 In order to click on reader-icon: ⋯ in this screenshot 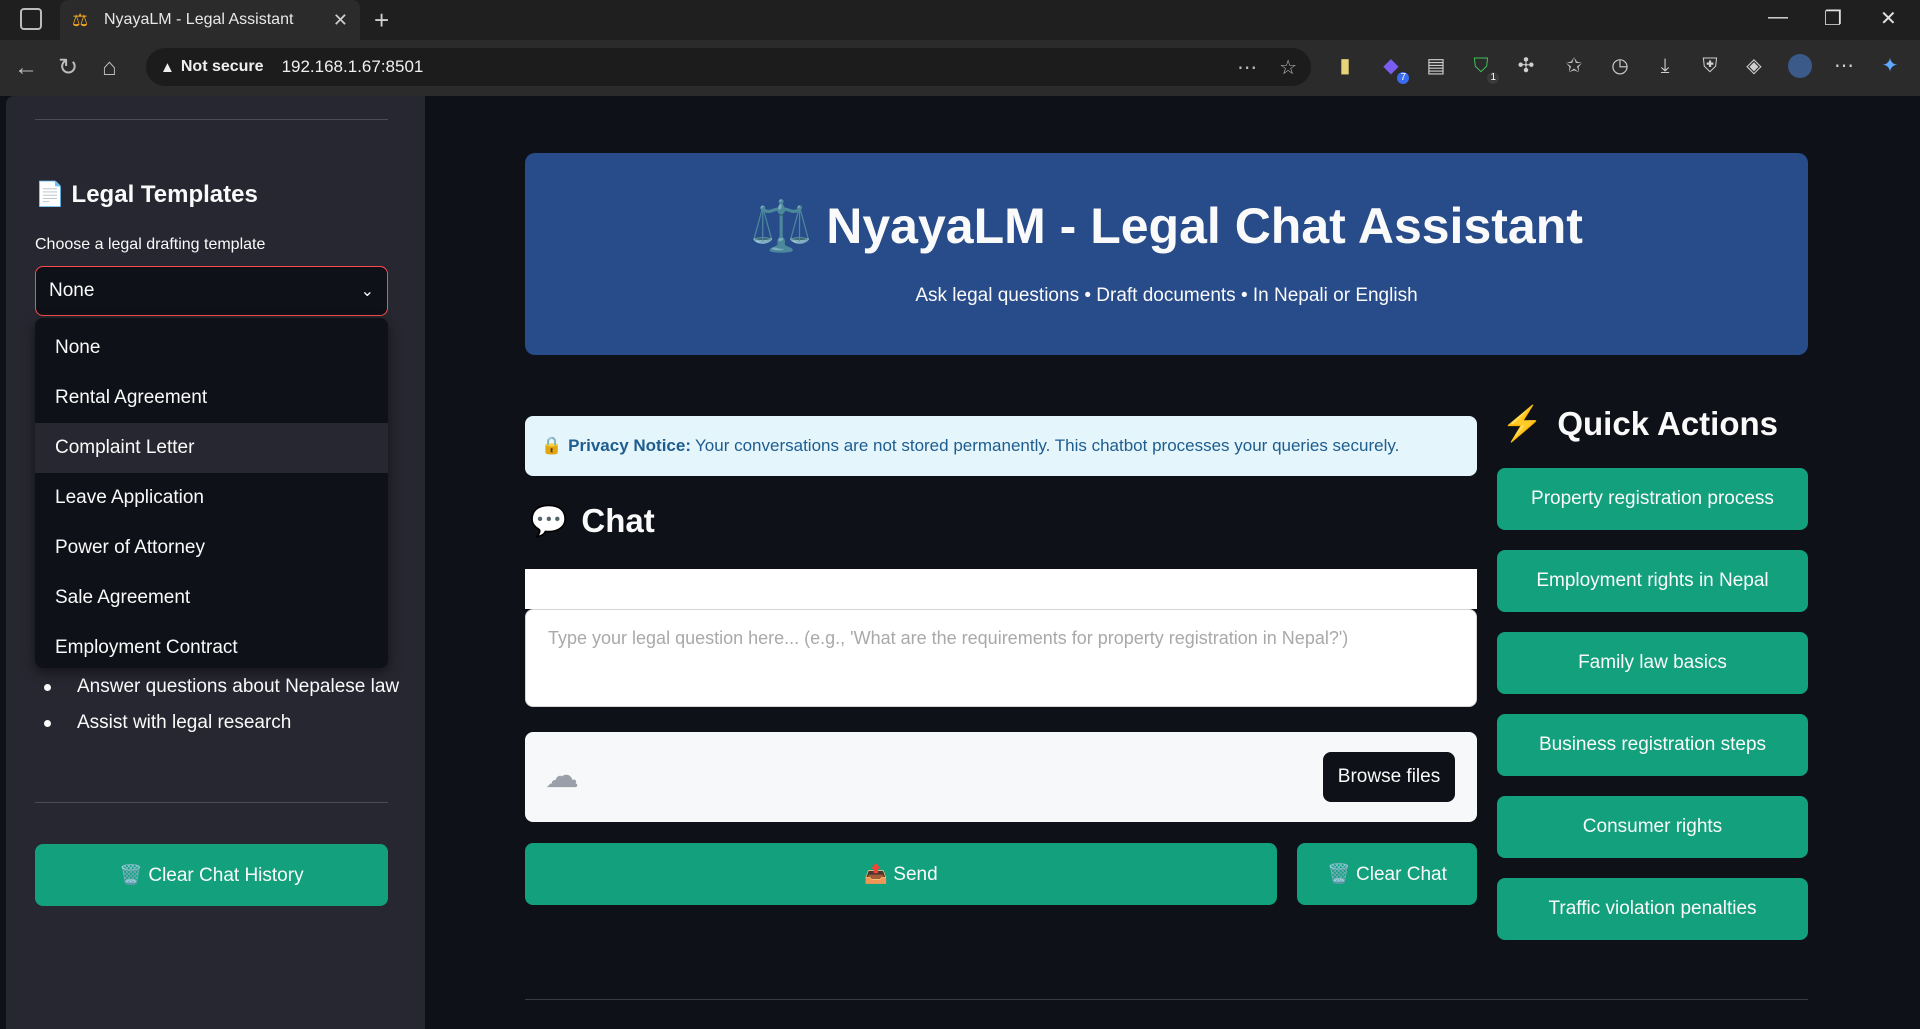, I will do `click(1247, 67)`.